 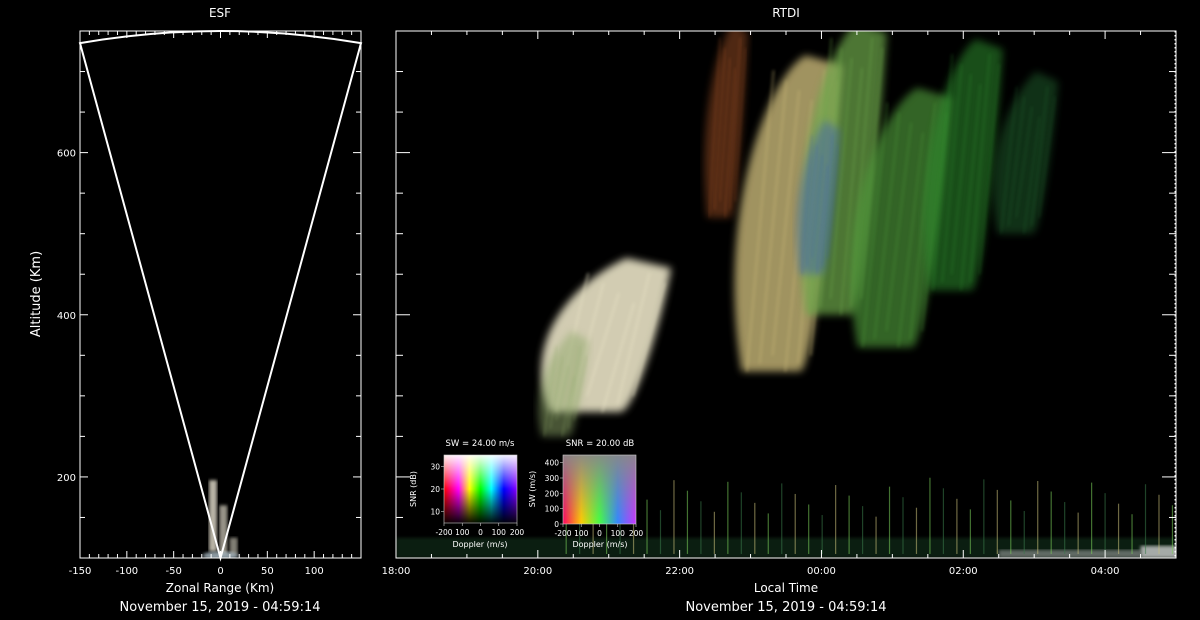 What do you see at coordinates (599, 489) in the screenshot?
I see `inset-snr-saturation-overlay` at bounding box center [599, 489].